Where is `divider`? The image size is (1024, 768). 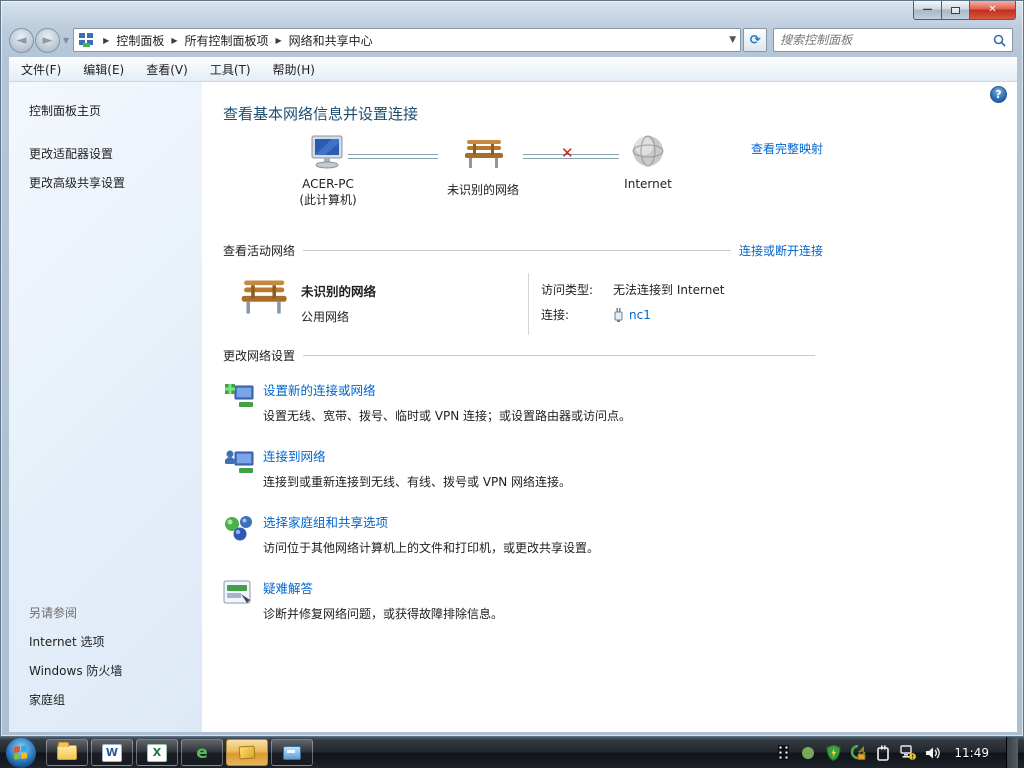 divider is located at coordinates (528, 304).